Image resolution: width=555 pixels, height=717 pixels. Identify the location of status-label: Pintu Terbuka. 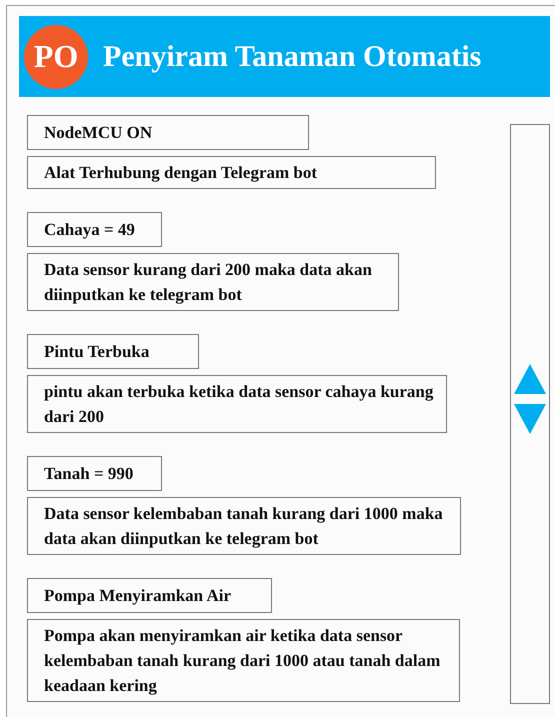
(113, 351).